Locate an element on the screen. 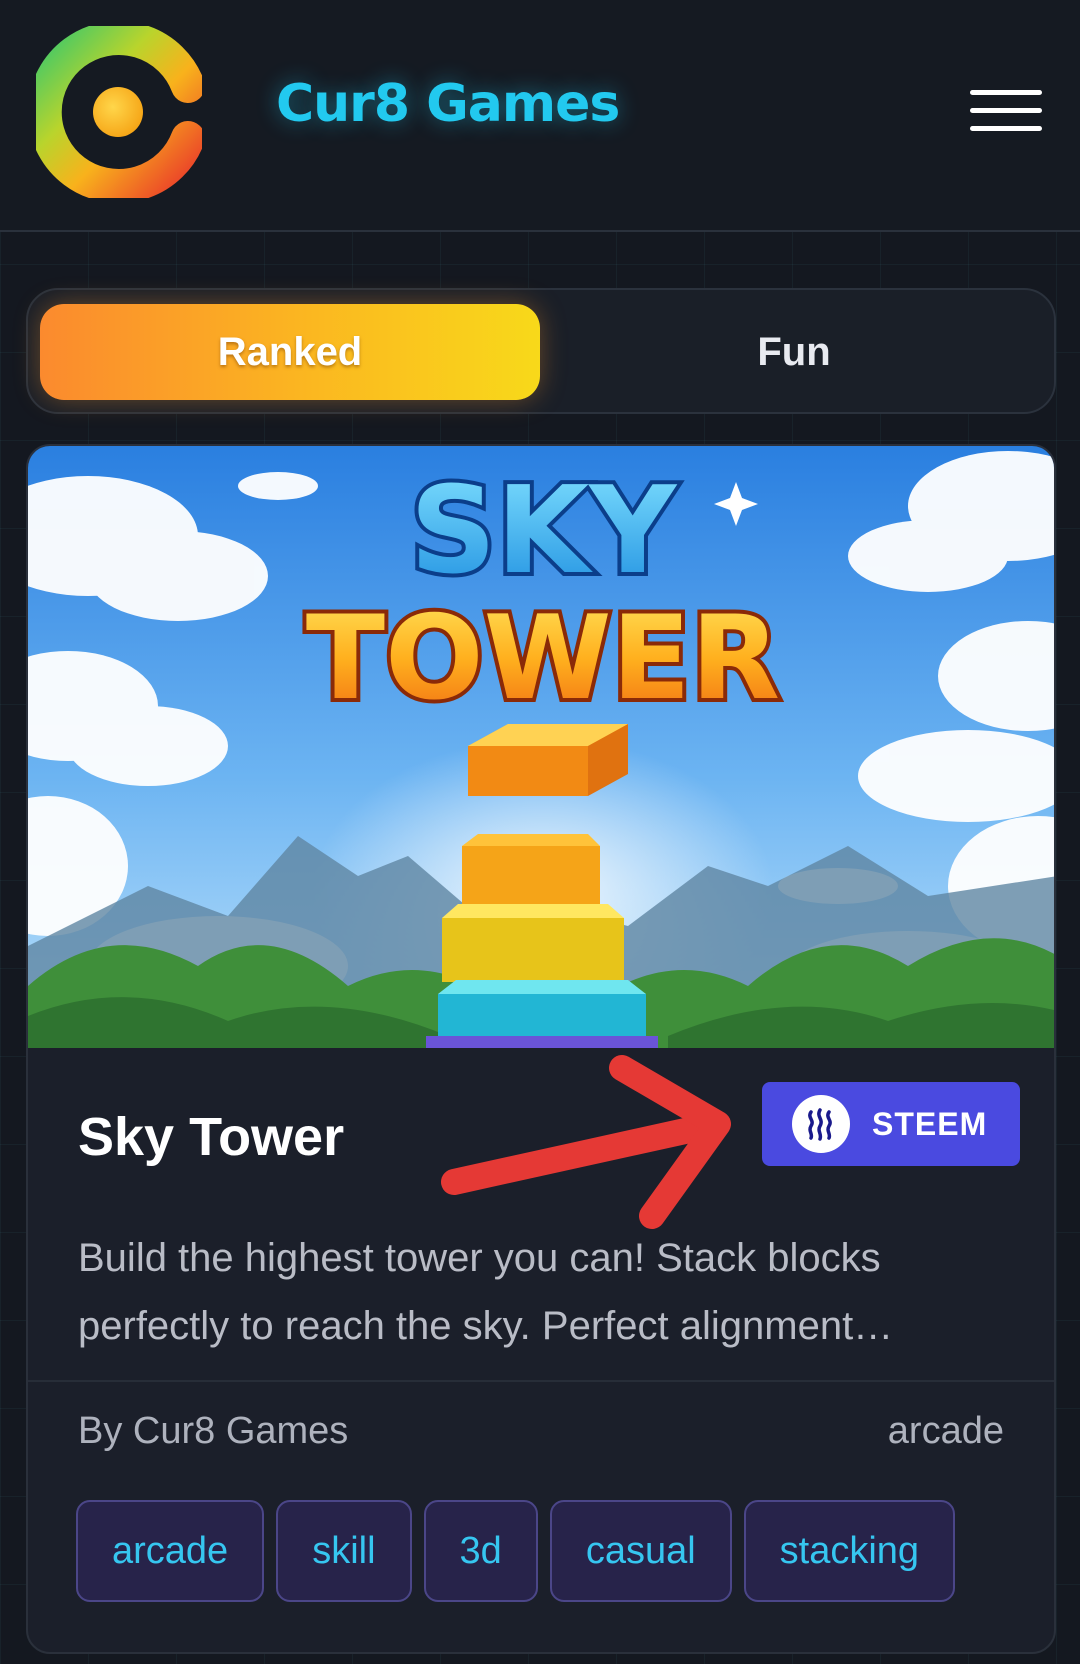  tab-fun: Fun is located at coordinates (794, 352).